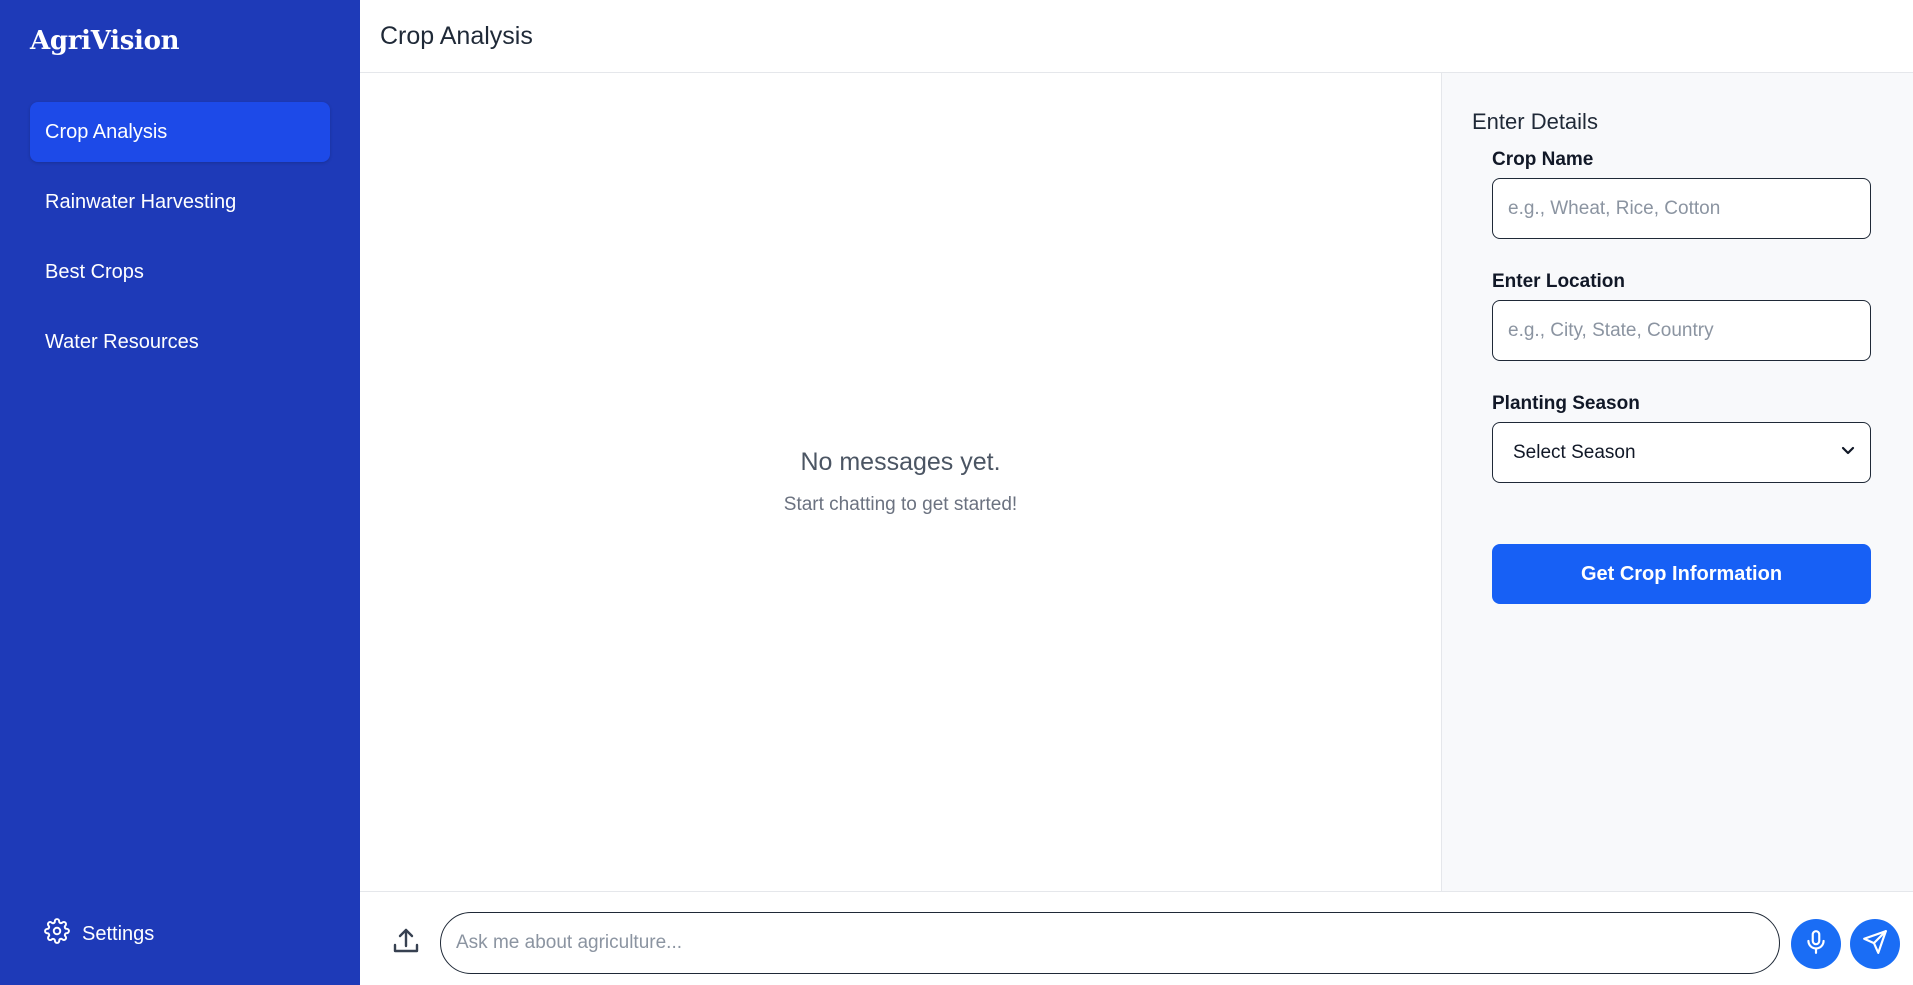 This screenshot has width=1913, height=985. I want to click on send-button, so click(1875, 944).